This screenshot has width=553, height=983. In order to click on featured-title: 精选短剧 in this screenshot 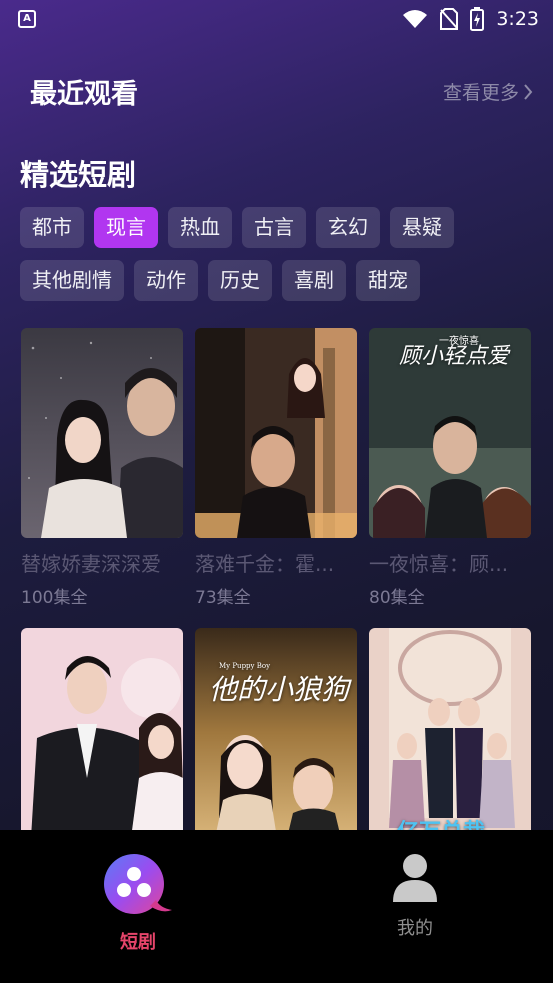, I will do `click(78, 175)`.